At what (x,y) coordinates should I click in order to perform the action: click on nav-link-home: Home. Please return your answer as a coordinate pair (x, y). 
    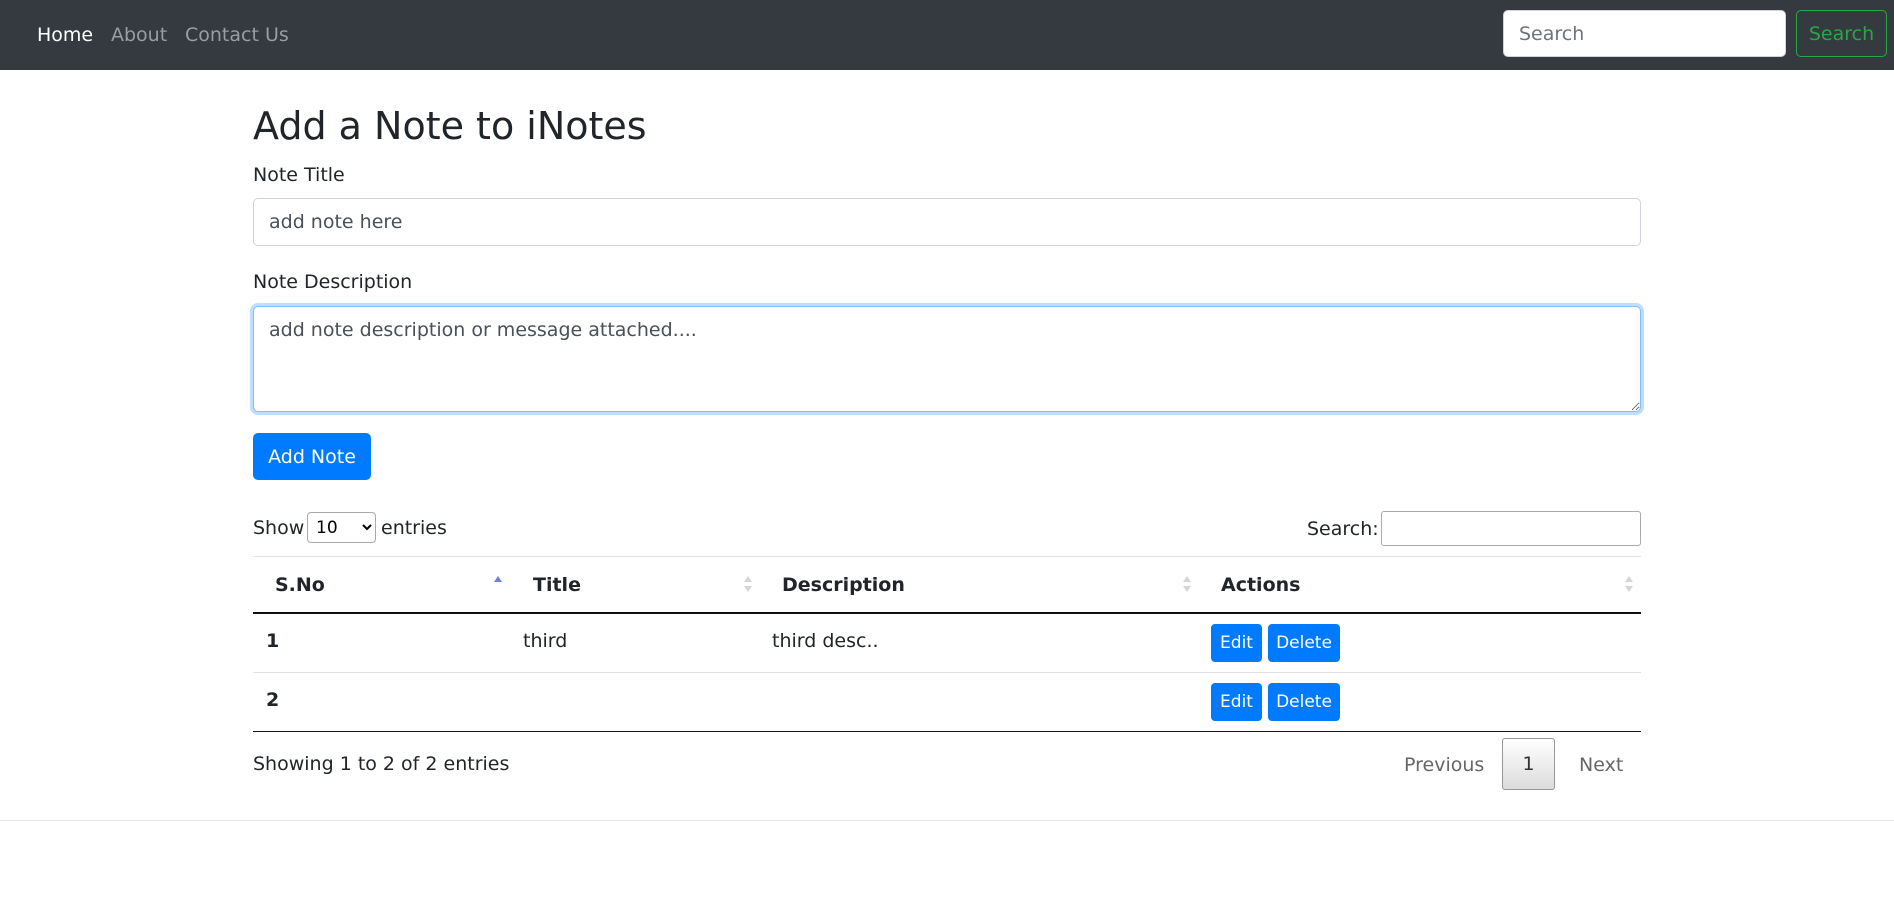
    Looking at the image, I should click on (65, 35).